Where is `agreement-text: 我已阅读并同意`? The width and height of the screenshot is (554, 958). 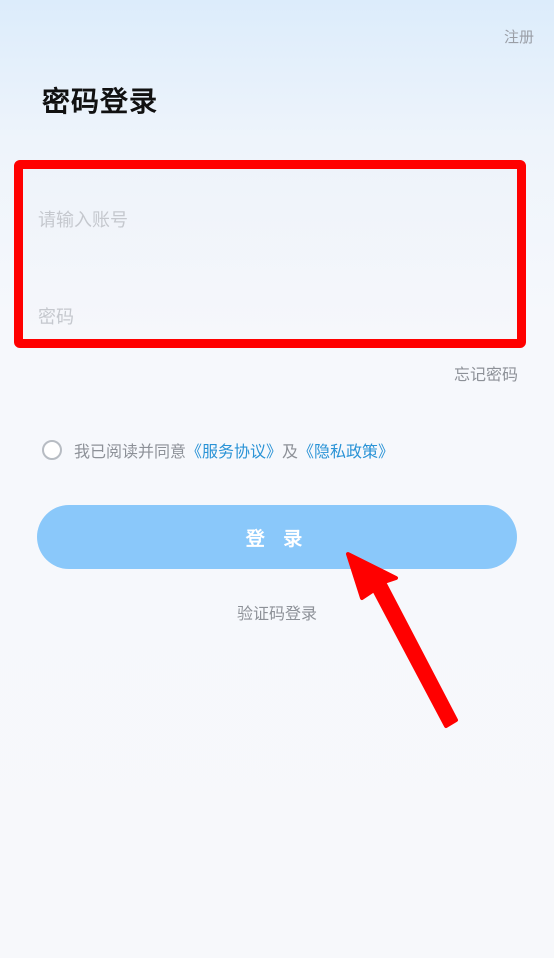 agreement-text: 我已阅读并同意 is located at coordinates (130, 451).